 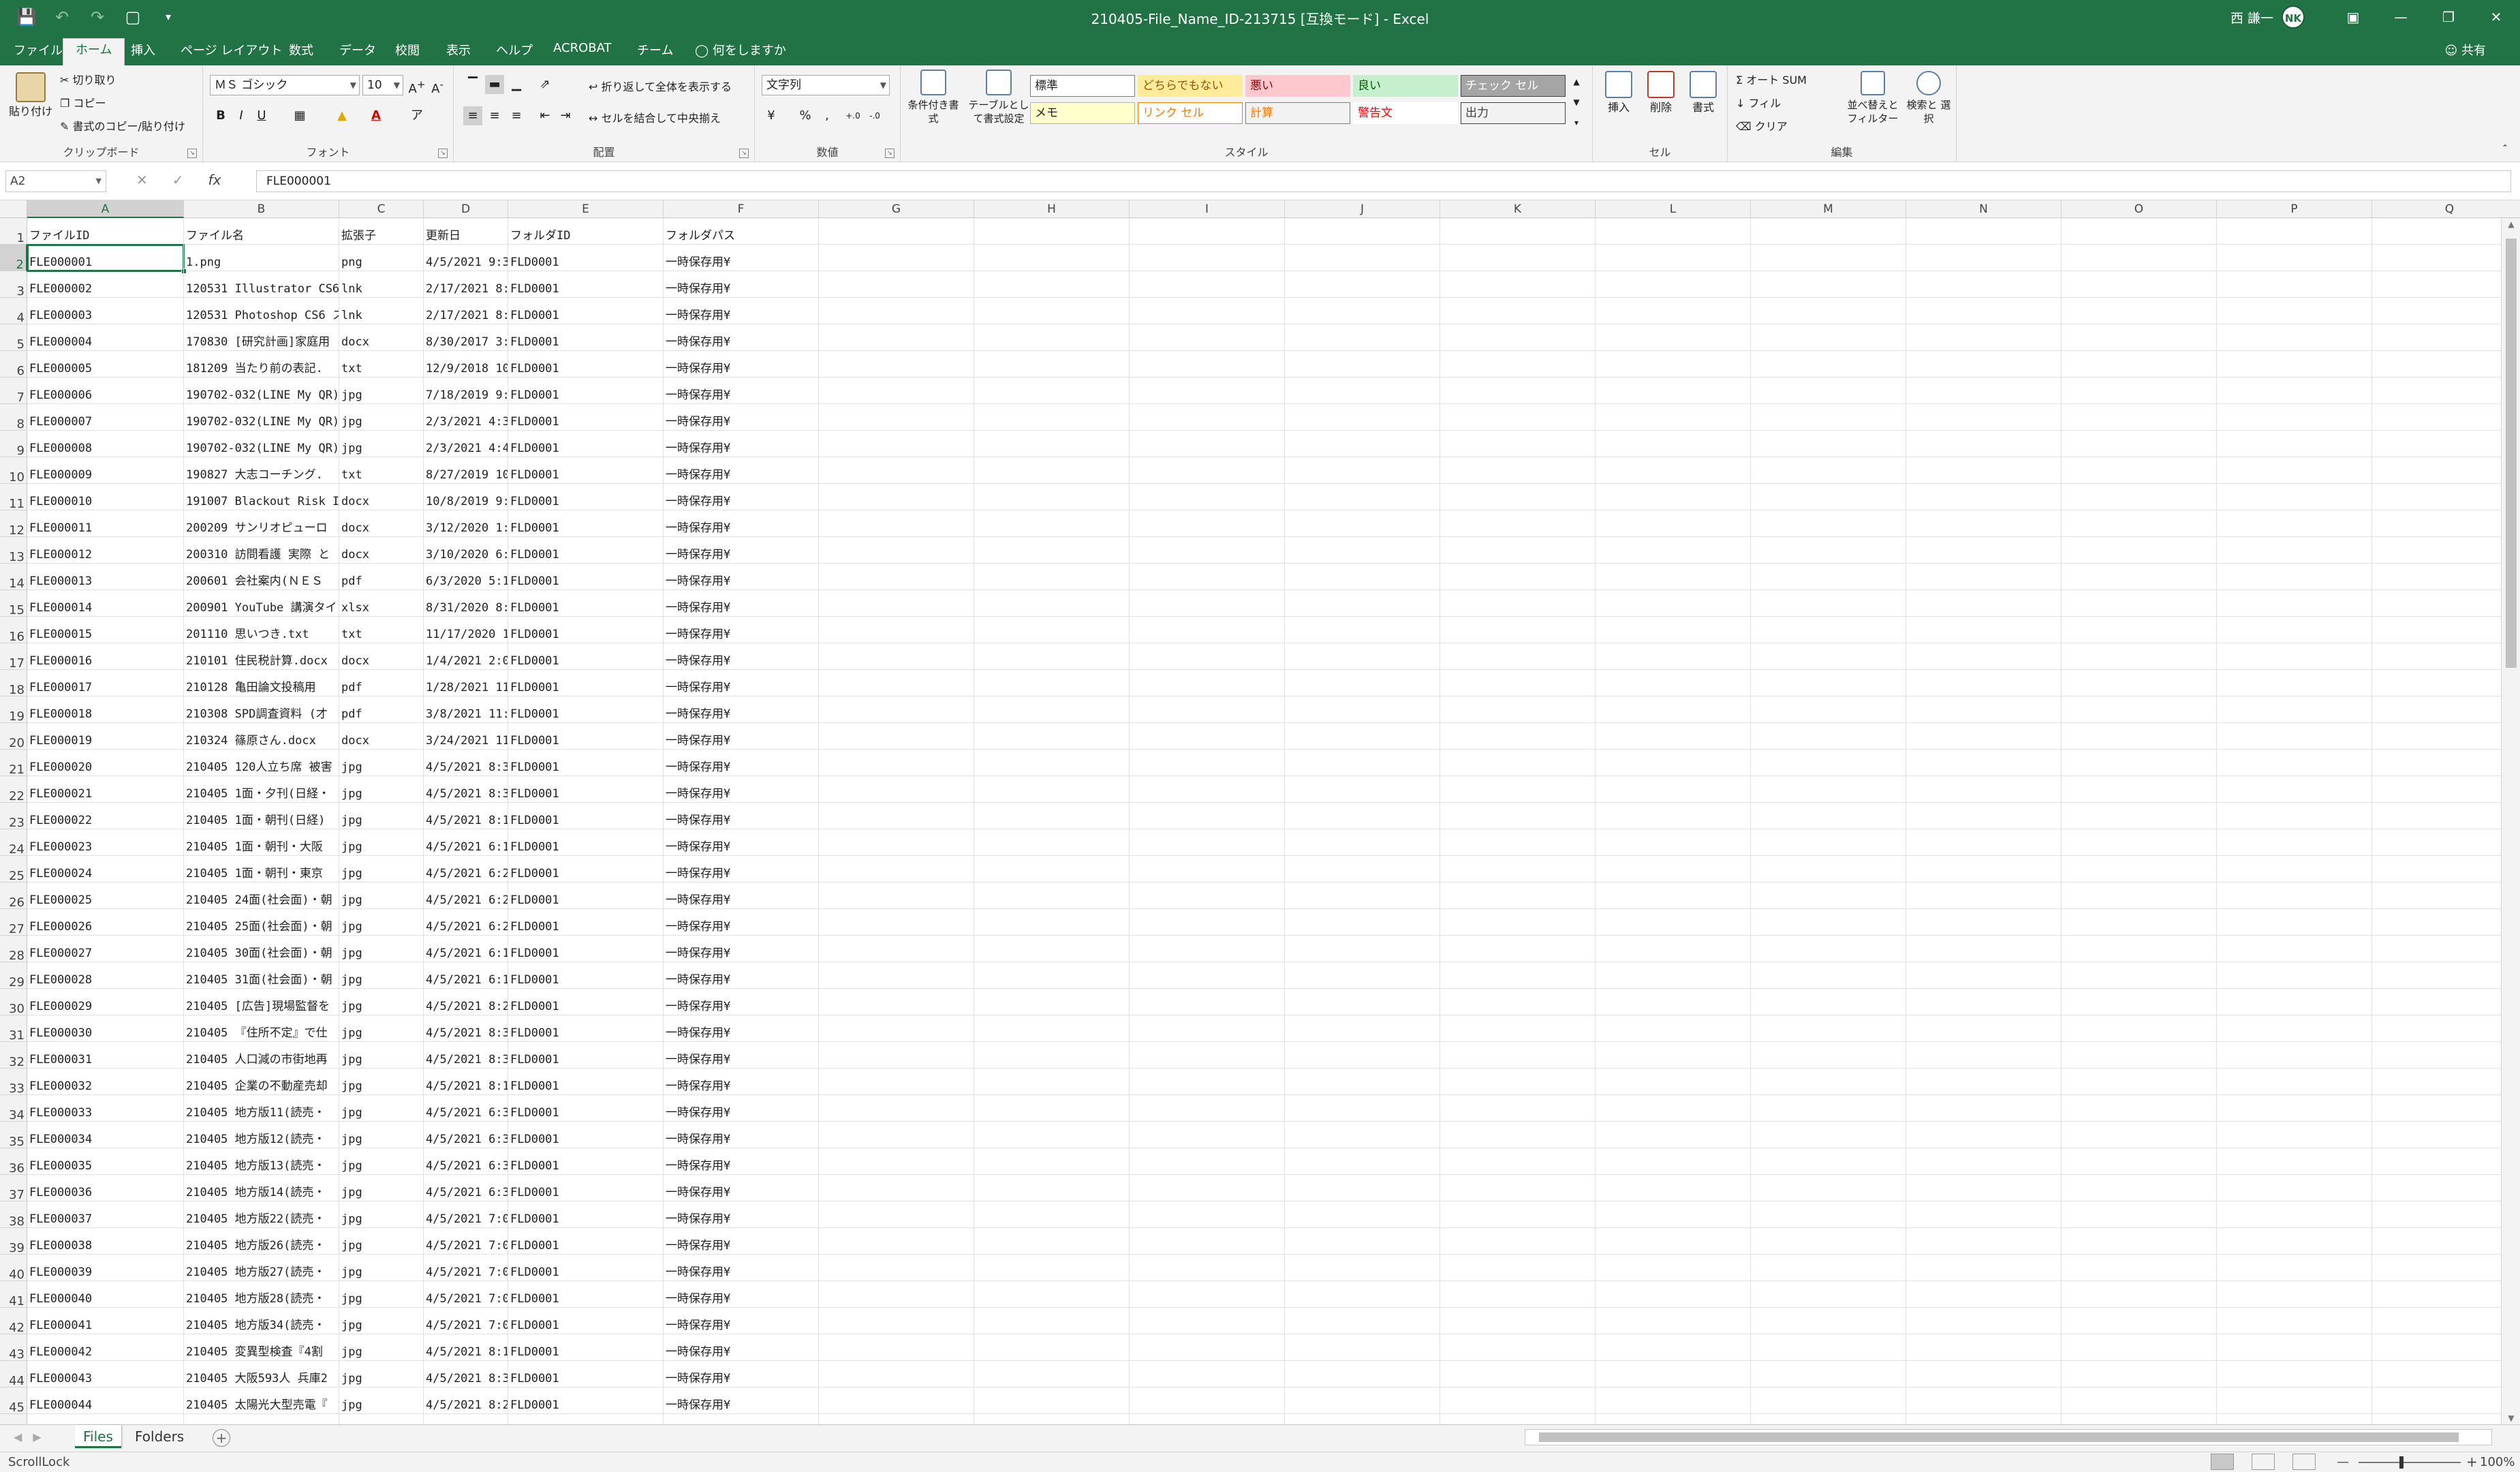 I want to click on table-cell: 7/18/2019 9:, so click(x=466, y=391).